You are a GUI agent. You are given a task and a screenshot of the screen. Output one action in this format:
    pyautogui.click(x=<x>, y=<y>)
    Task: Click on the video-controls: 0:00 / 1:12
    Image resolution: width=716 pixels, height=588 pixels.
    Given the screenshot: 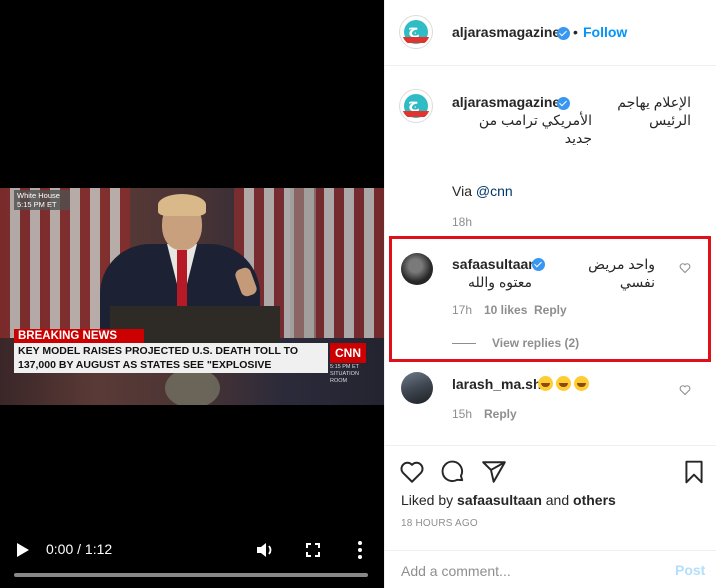 What is the action you would take?
    pyautogui.click(x=192, y=559)
    